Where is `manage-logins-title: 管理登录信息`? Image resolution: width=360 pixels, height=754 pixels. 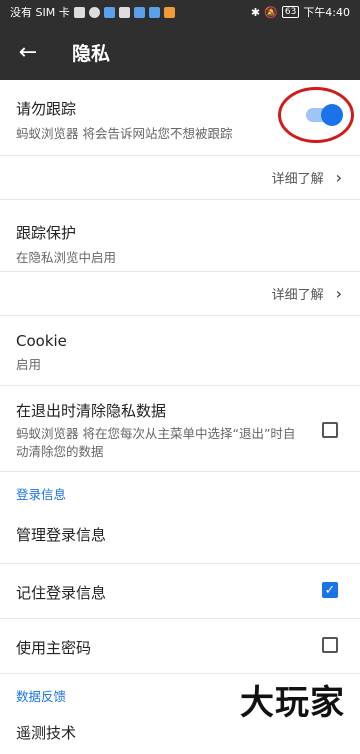 manage-logins-title: 管理登录信息 is located at coordinates (61, 535).